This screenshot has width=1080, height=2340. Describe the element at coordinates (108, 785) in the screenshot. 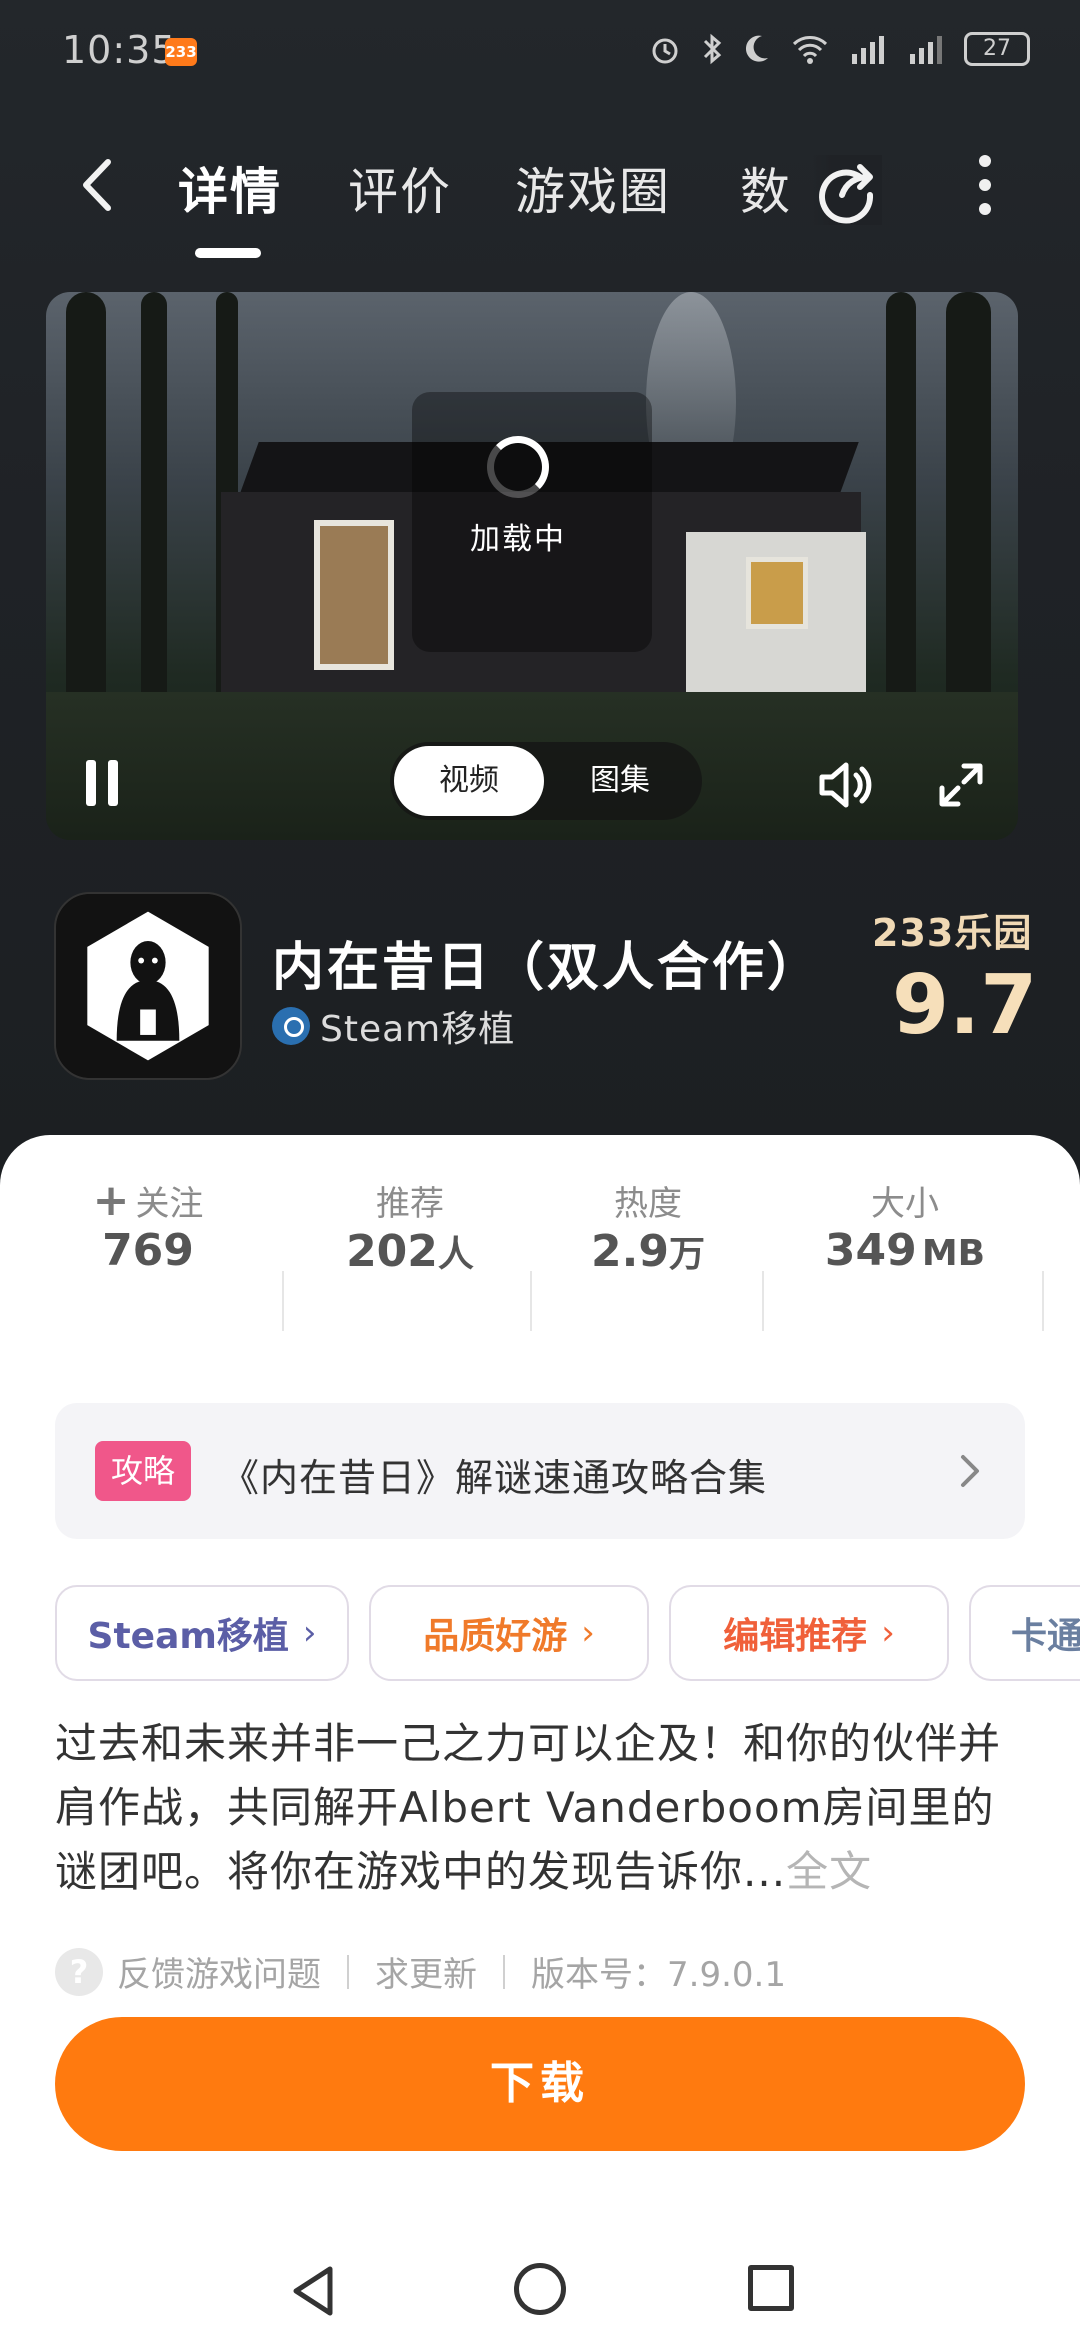

I see `pause-icon` at that location.